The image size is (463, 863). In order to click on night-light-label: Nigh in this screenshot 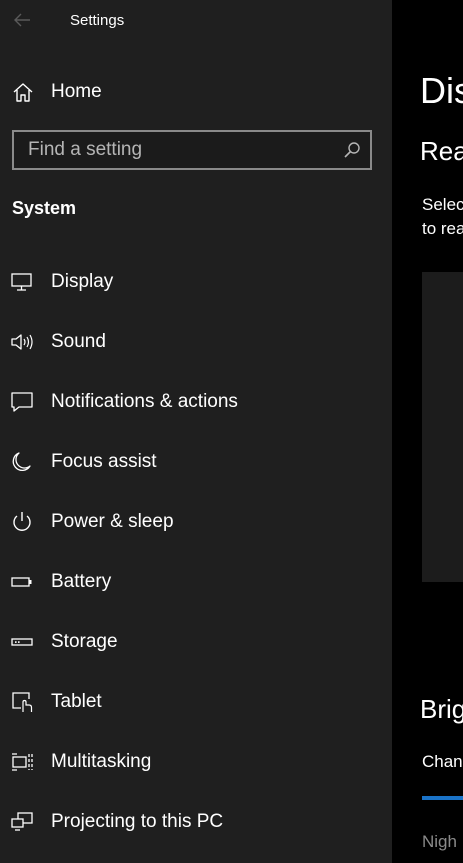, I will do `click(439, 841)`.